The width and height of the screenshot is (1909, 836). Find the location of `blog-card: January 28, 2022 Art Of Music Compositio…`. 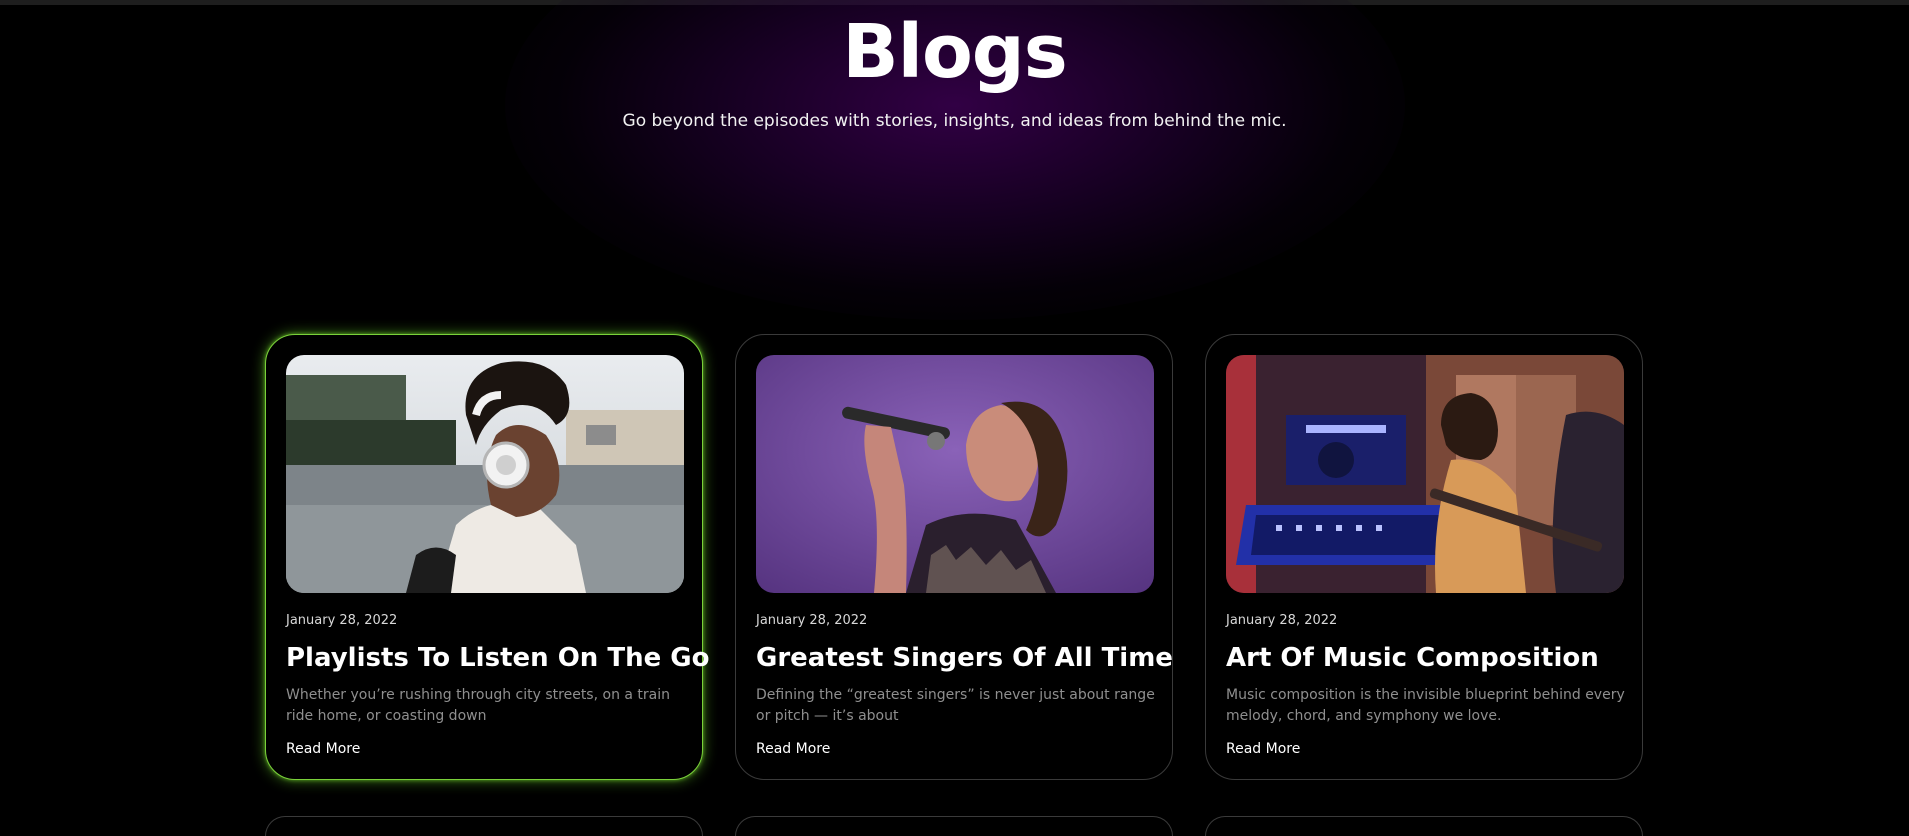

blog-card: January 28, 2022 Art Of Music Compositio… is located at coordinates (1424, 557).